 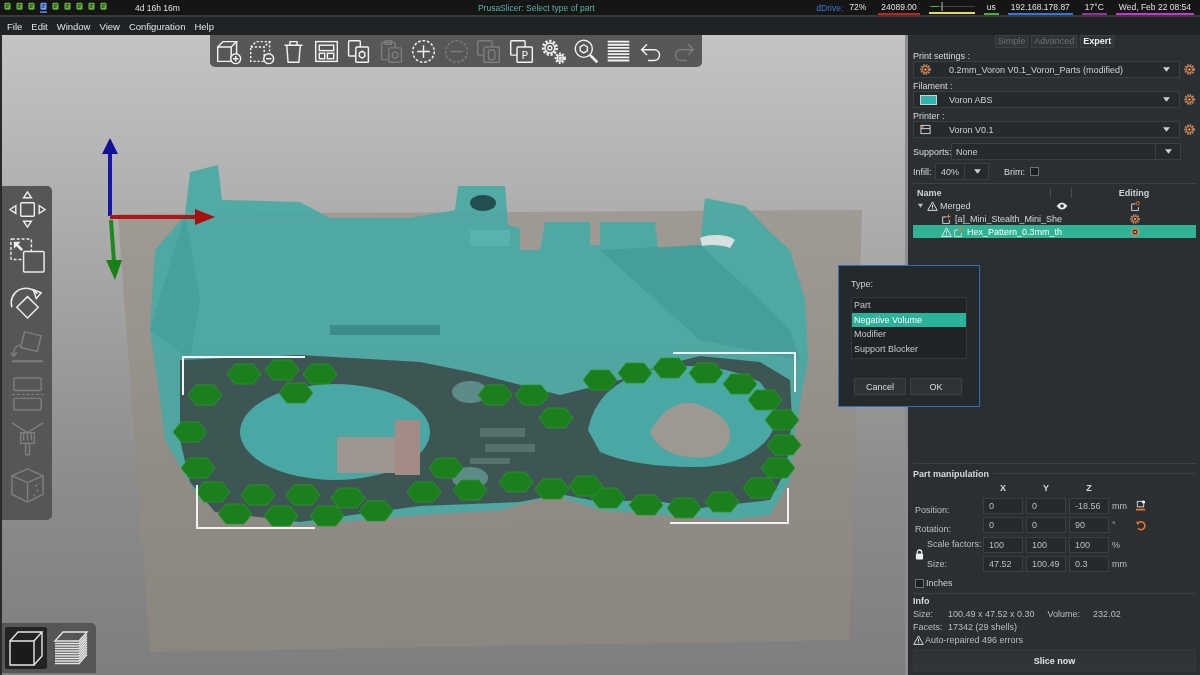 What do you see at coordinates (157, 7) in the screenshot?
I see `uptime-label: 4d 16h 16m` at bounding box center [157, 7].